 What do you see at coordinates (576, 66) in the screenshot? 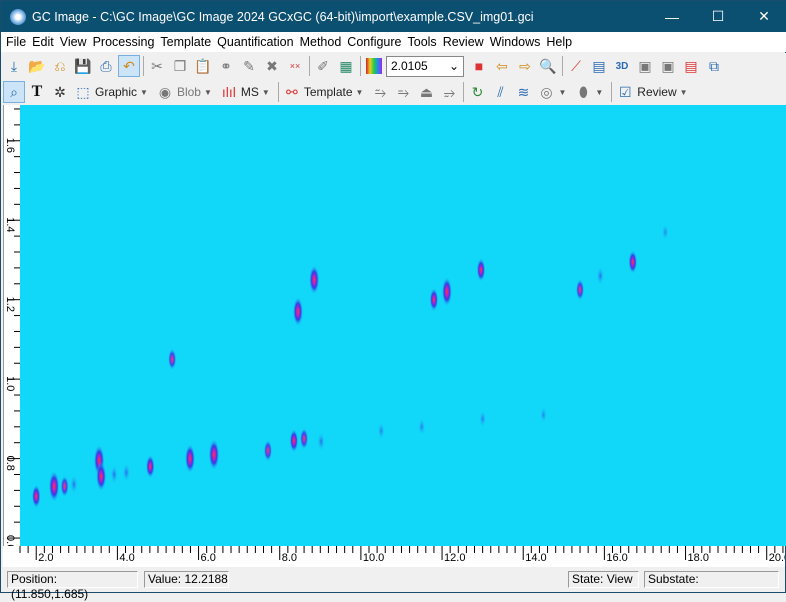
I see `line-chart-icon: ⟋` at bounding box center [576, 66].